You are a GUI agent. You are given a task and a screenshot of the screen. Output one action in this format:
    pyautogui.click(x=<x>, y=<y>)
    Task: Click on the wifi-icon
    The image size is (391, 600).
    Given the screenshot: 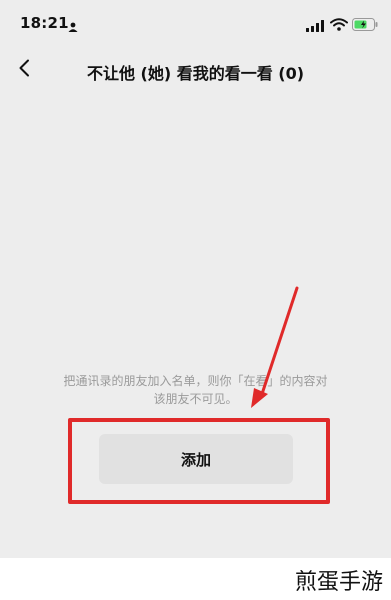 What is the action you would take?
    pyautogui.click(x=339, y=25)
    